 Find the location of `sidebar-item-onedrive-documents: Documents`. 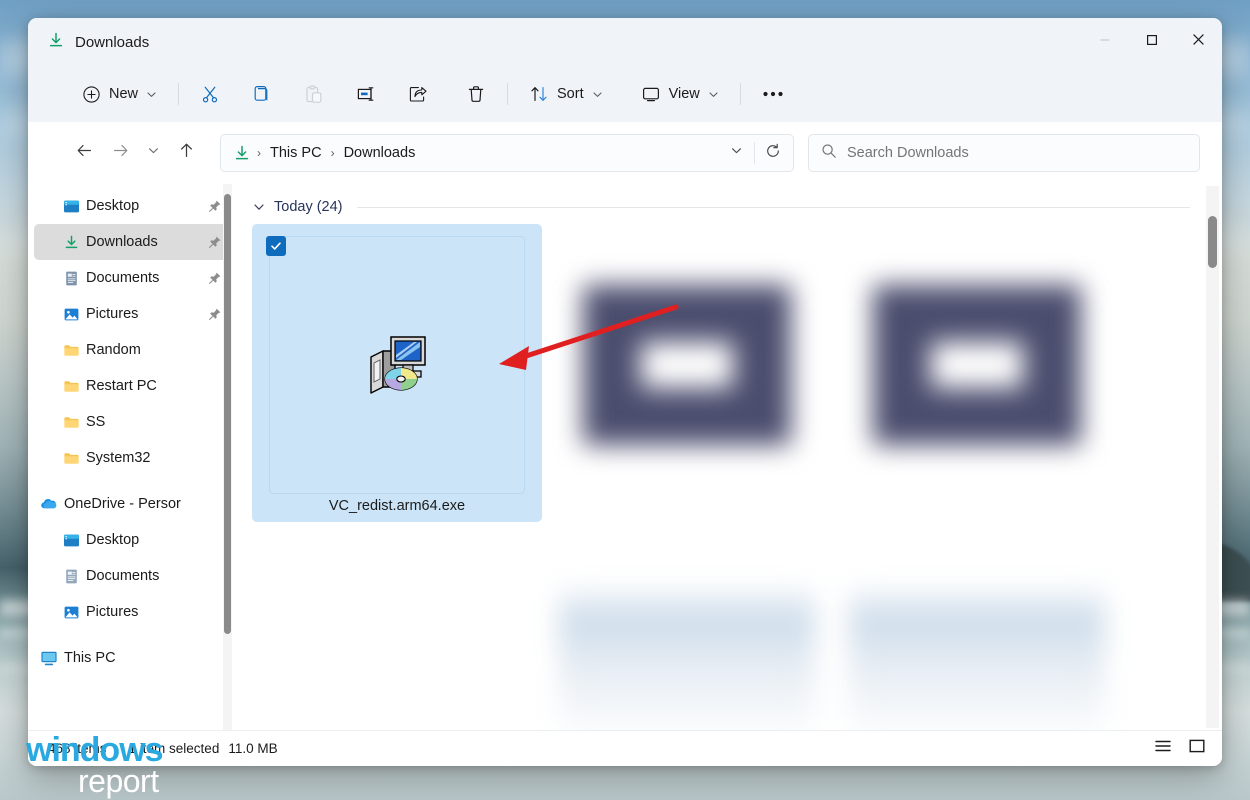

sidebar-item-onedrive-documents: Documents is located at coordinates (131, 576).